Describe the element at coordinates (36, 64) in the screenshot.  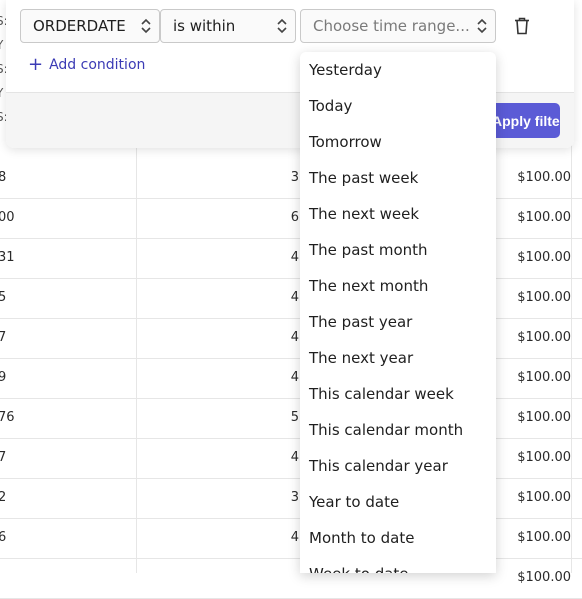
I see `plus-icon: +` at that location.